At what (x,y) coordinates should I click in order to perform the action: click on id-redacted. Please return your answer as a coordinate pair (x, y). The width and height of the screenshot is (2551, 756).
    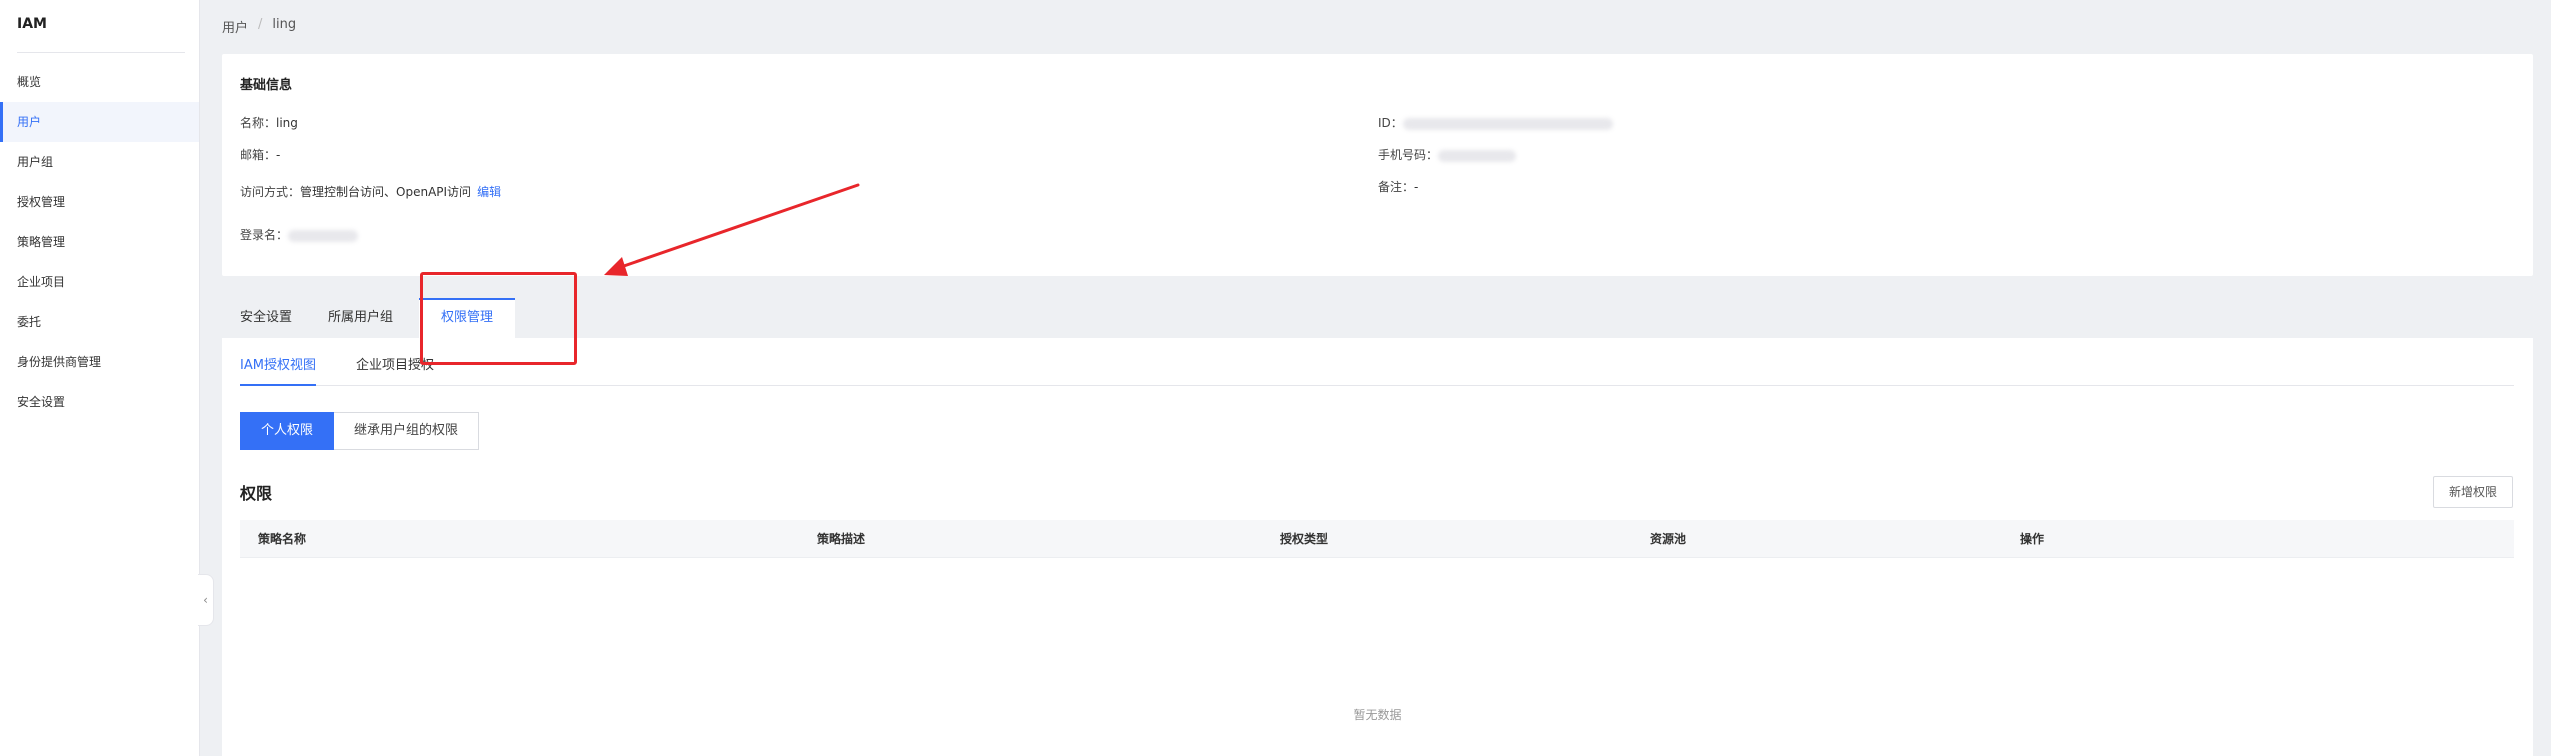
    Looking at the image, I should click on (1507, 123).